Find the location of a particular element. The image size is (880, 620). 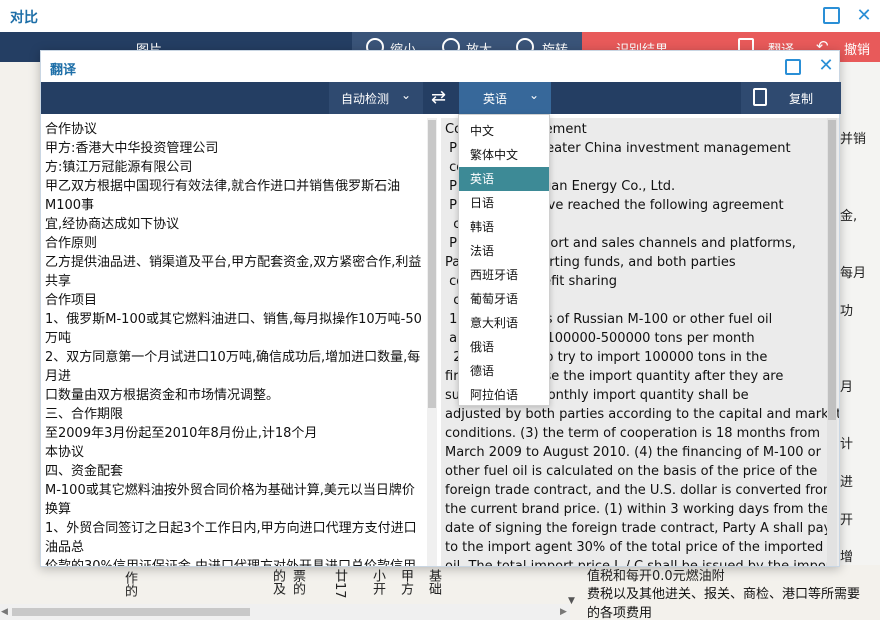

bg-right-text: 增 is located at coordinates (847, 557).